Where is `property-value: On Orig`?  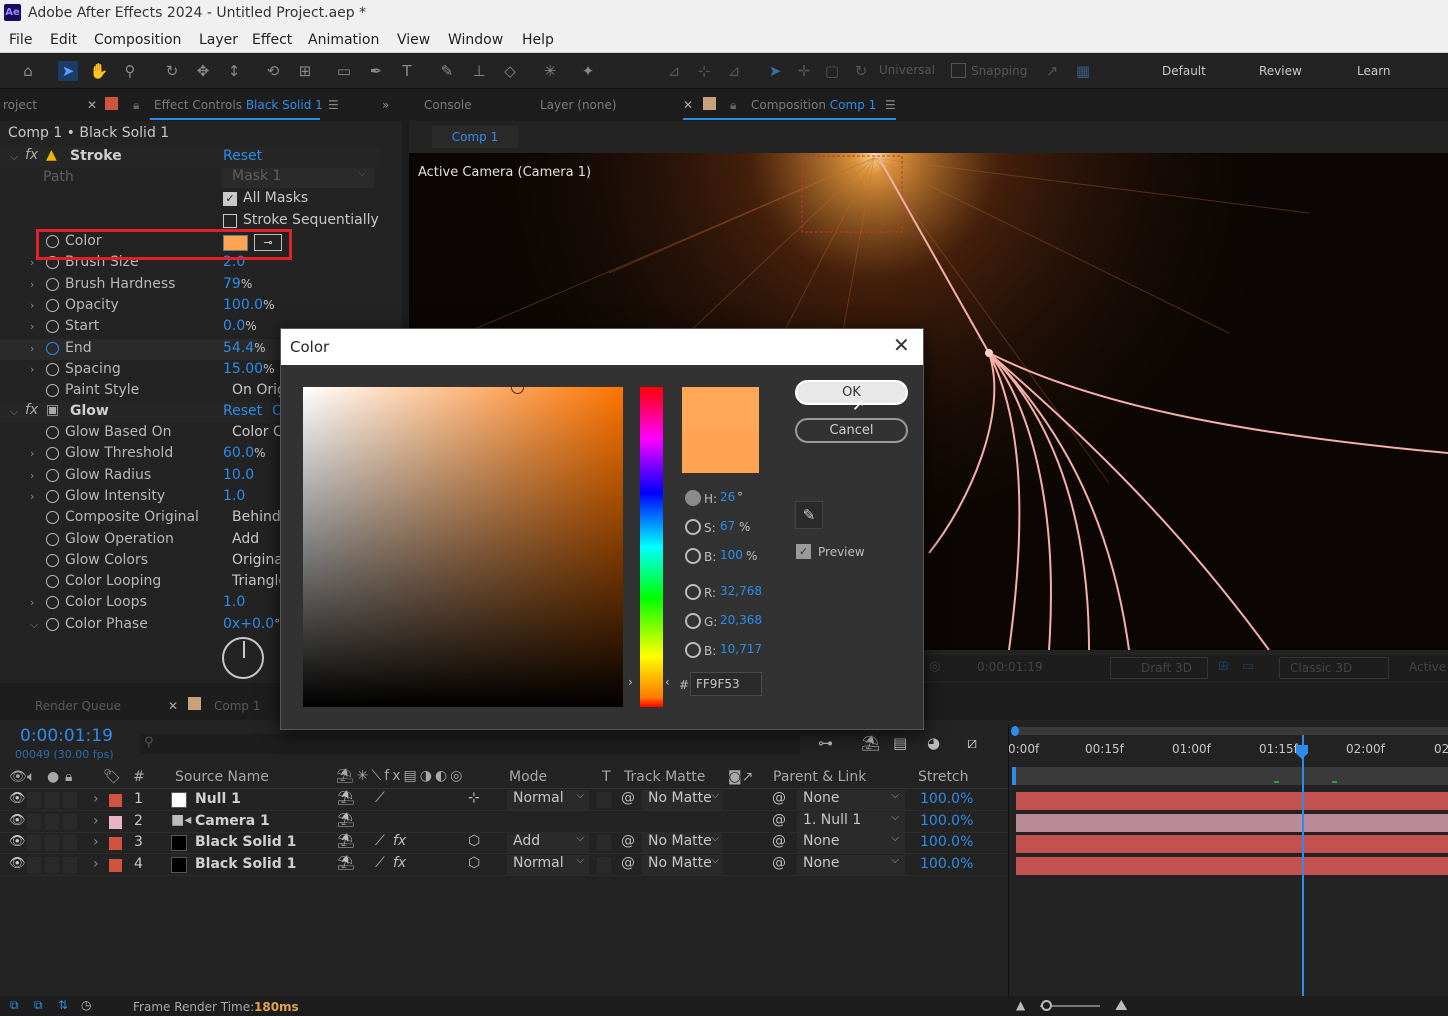 property-value: On Orig is located at coordinates (259, 390).